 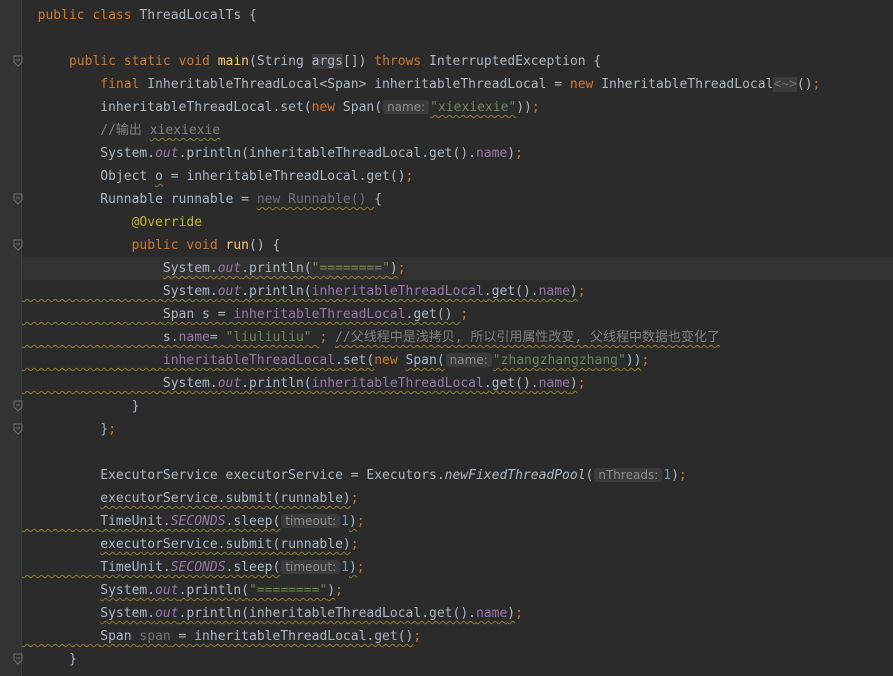 I want to click on code-token: () {, so click(x=265, y=245).